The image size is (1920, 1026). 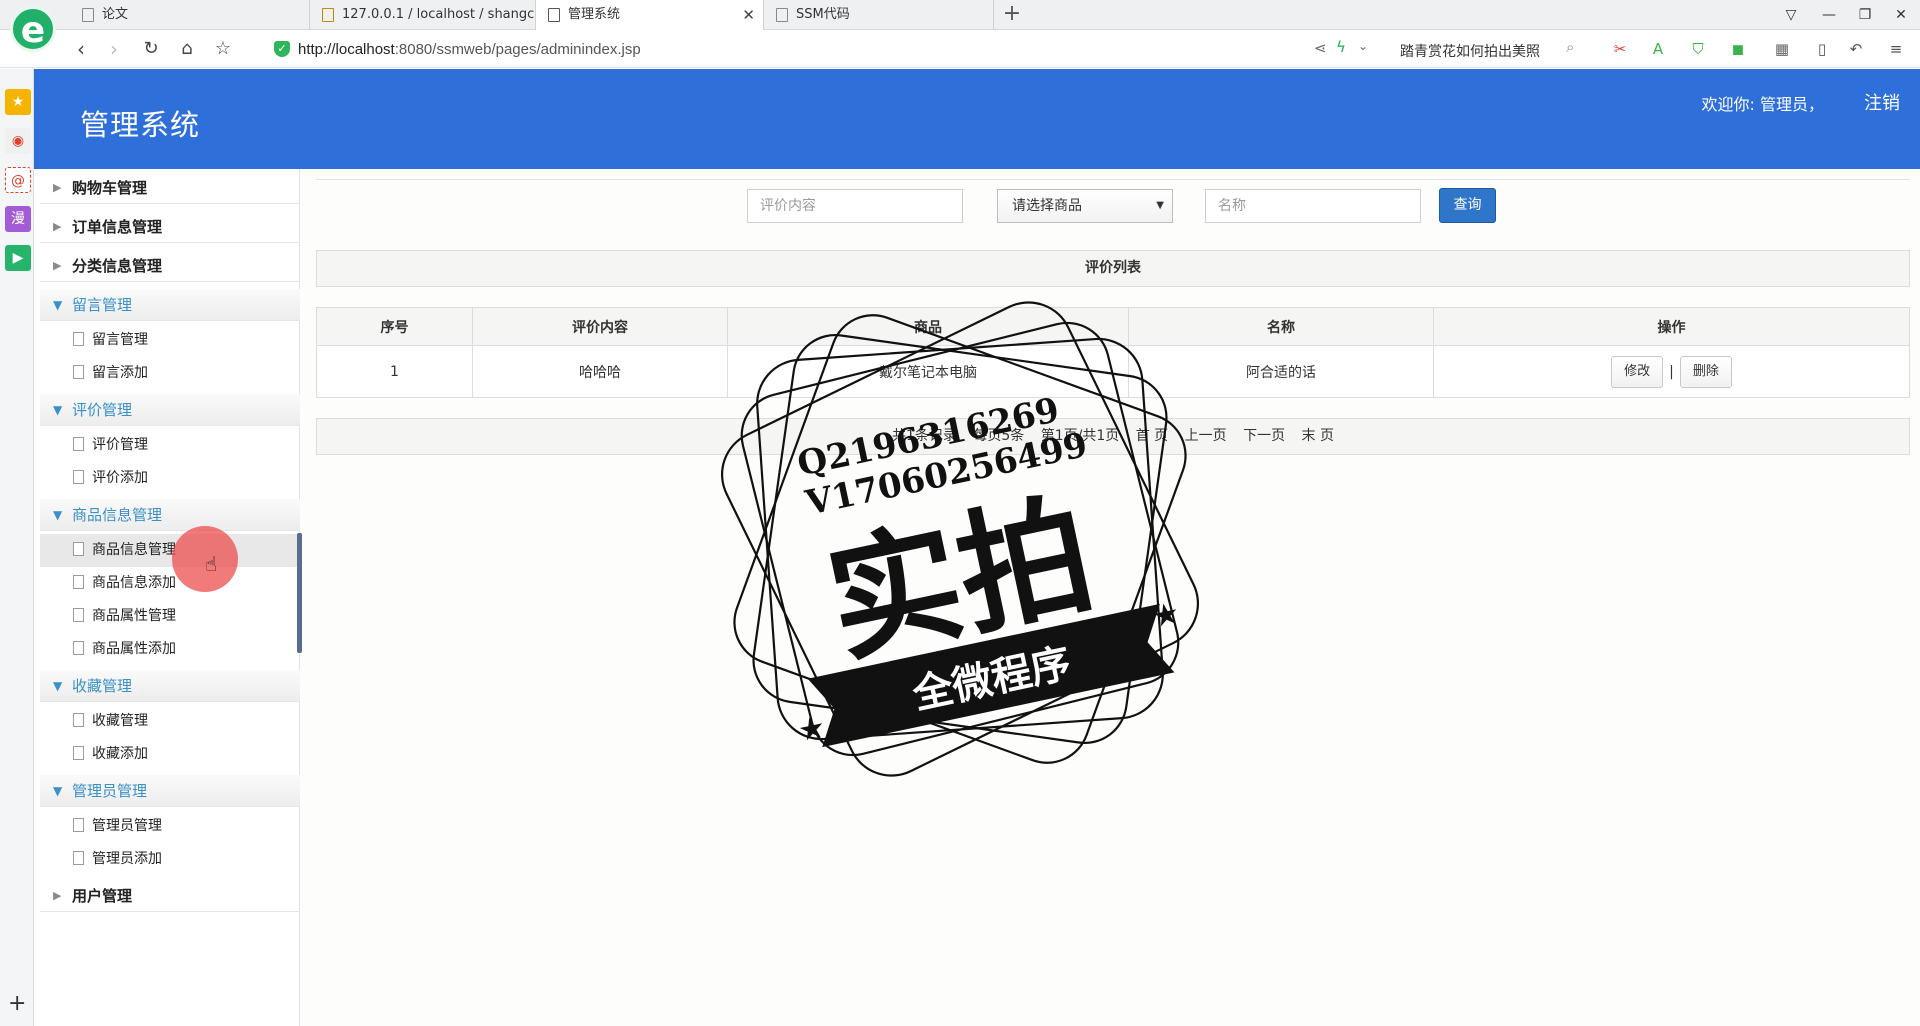 I want to click on forward-icon: ›, so click(x=114, y=49).